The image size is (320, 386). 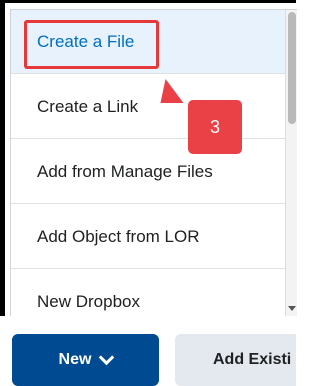 What do you see at coordinates (148, 107) in the screenshot?
I see `menu-item-create-a-link: Create a Link` at bounding box center [148, 107].